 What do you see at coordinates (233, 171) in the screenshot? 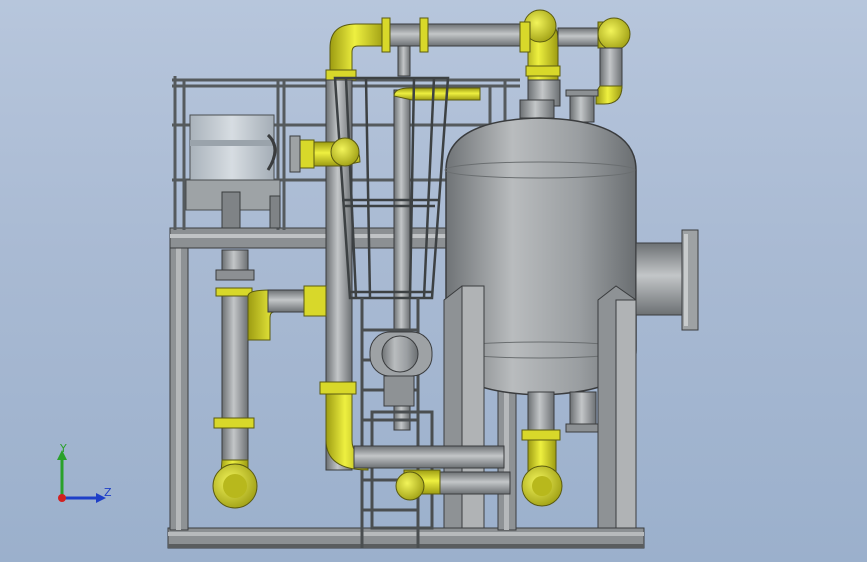
I see `sight-glass-housing` at bounding box center [233, 171].